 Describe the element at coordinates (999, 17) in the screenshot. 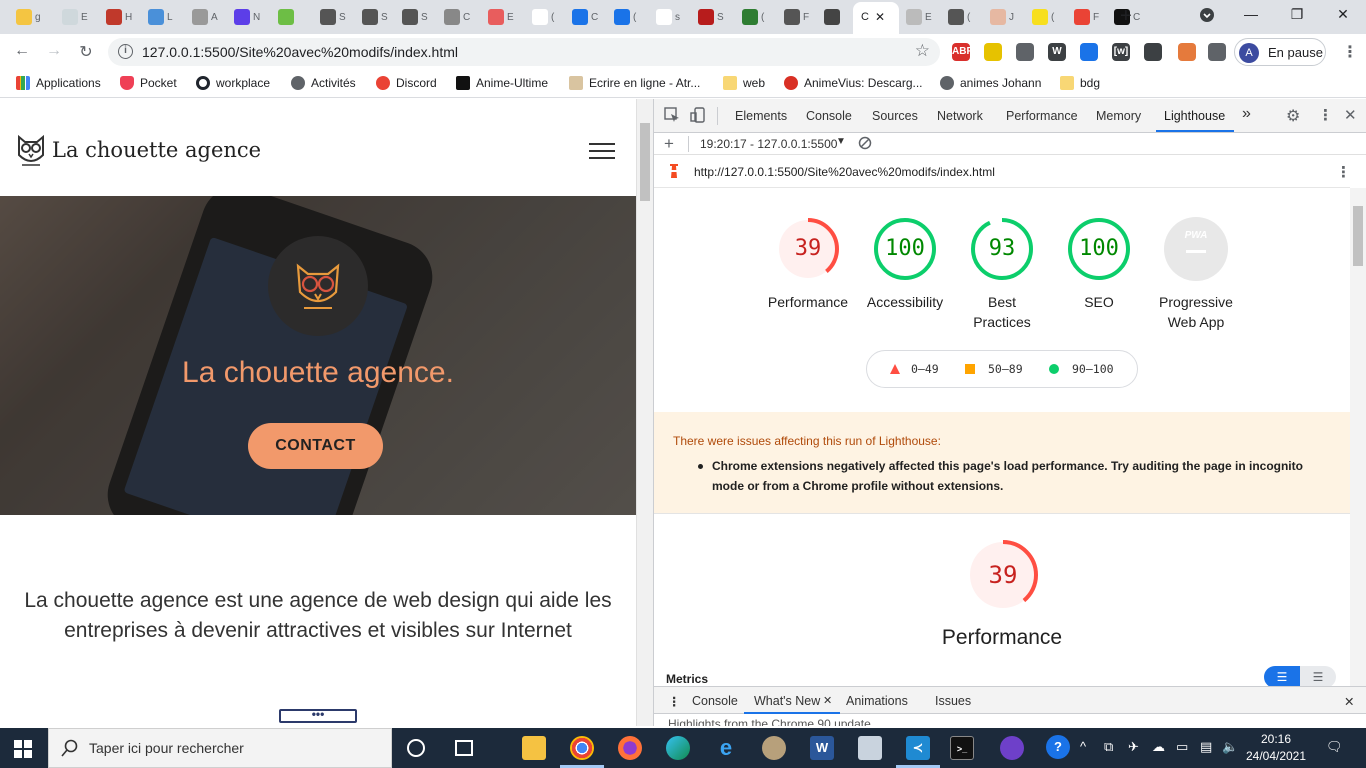

I see `browser-tab: J` at that location.